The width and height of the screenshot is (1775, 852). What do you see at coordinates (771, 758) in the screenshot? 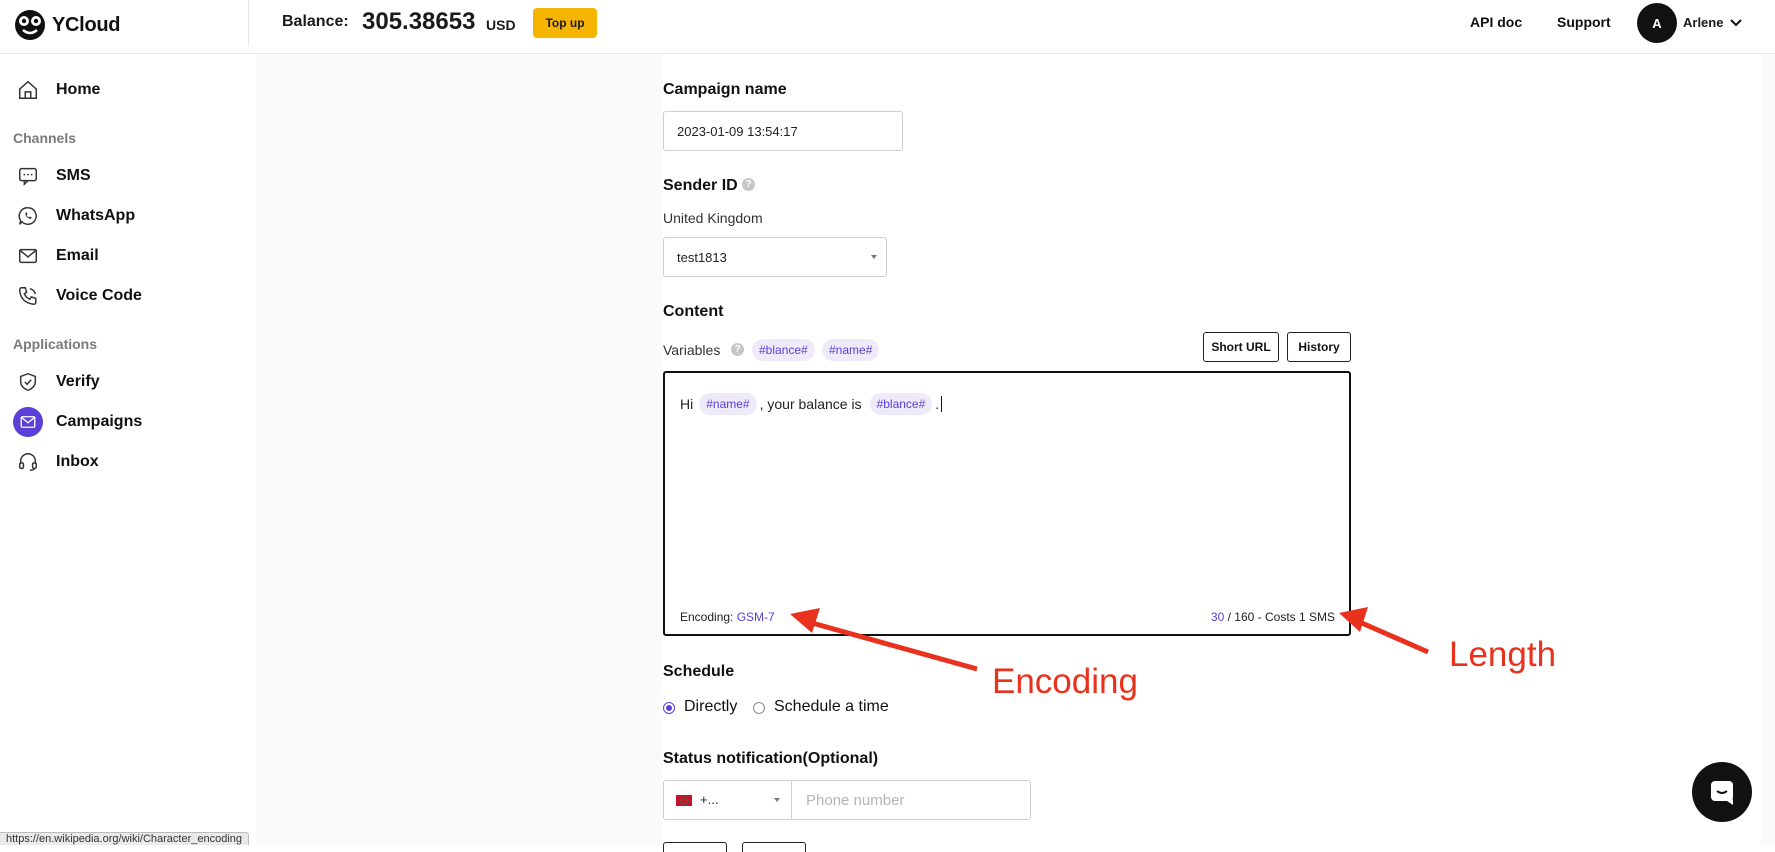
I see `status-notification-title: Status notification(Optional)` at bounding box center [771, 758].